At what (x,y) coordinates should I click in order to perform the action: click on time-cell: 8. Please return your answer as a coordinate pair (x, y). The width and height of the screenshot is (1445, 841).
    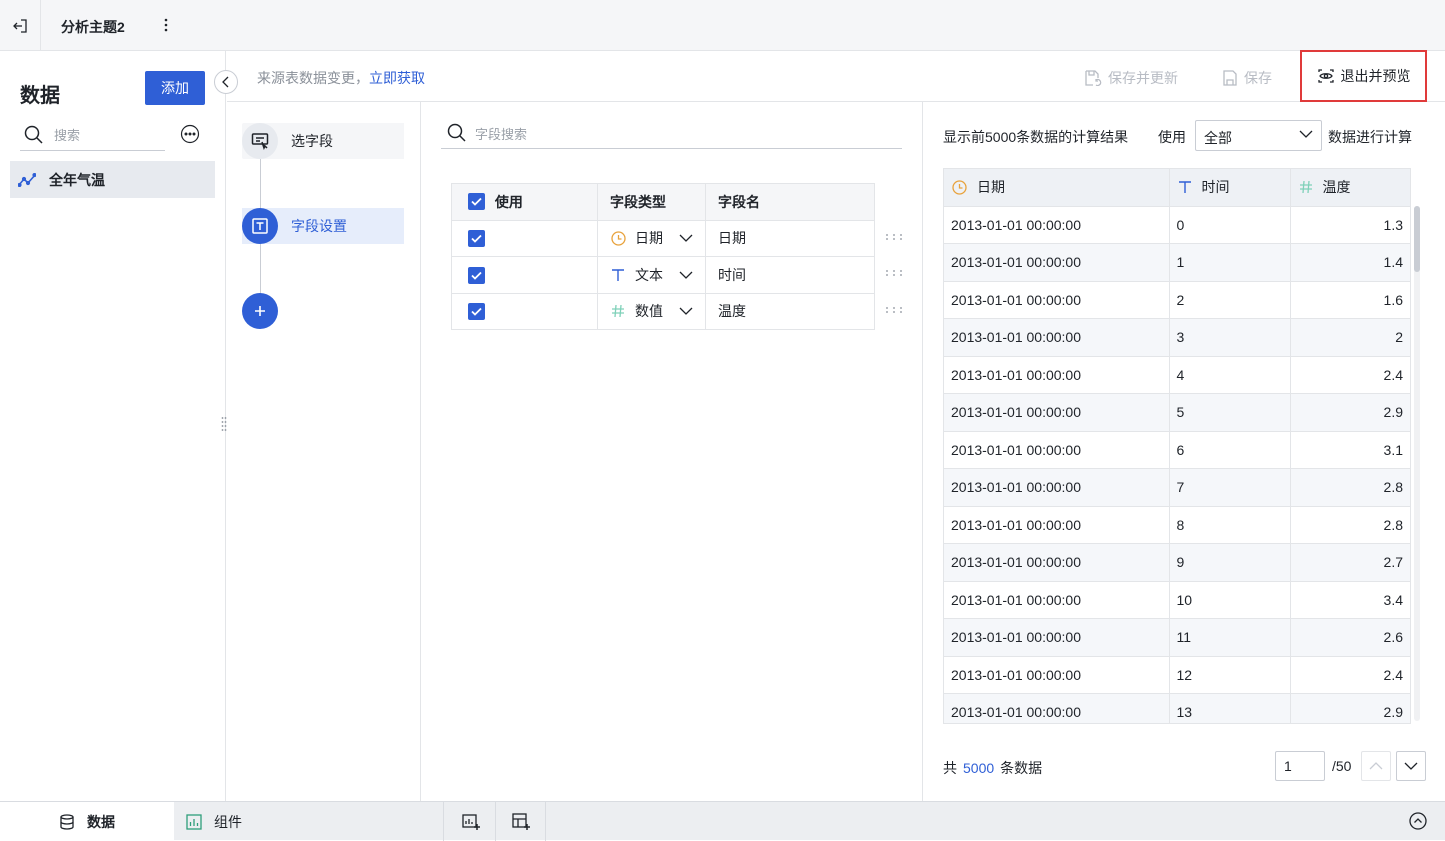
    Looking at the image, I should click on (1230, 525).